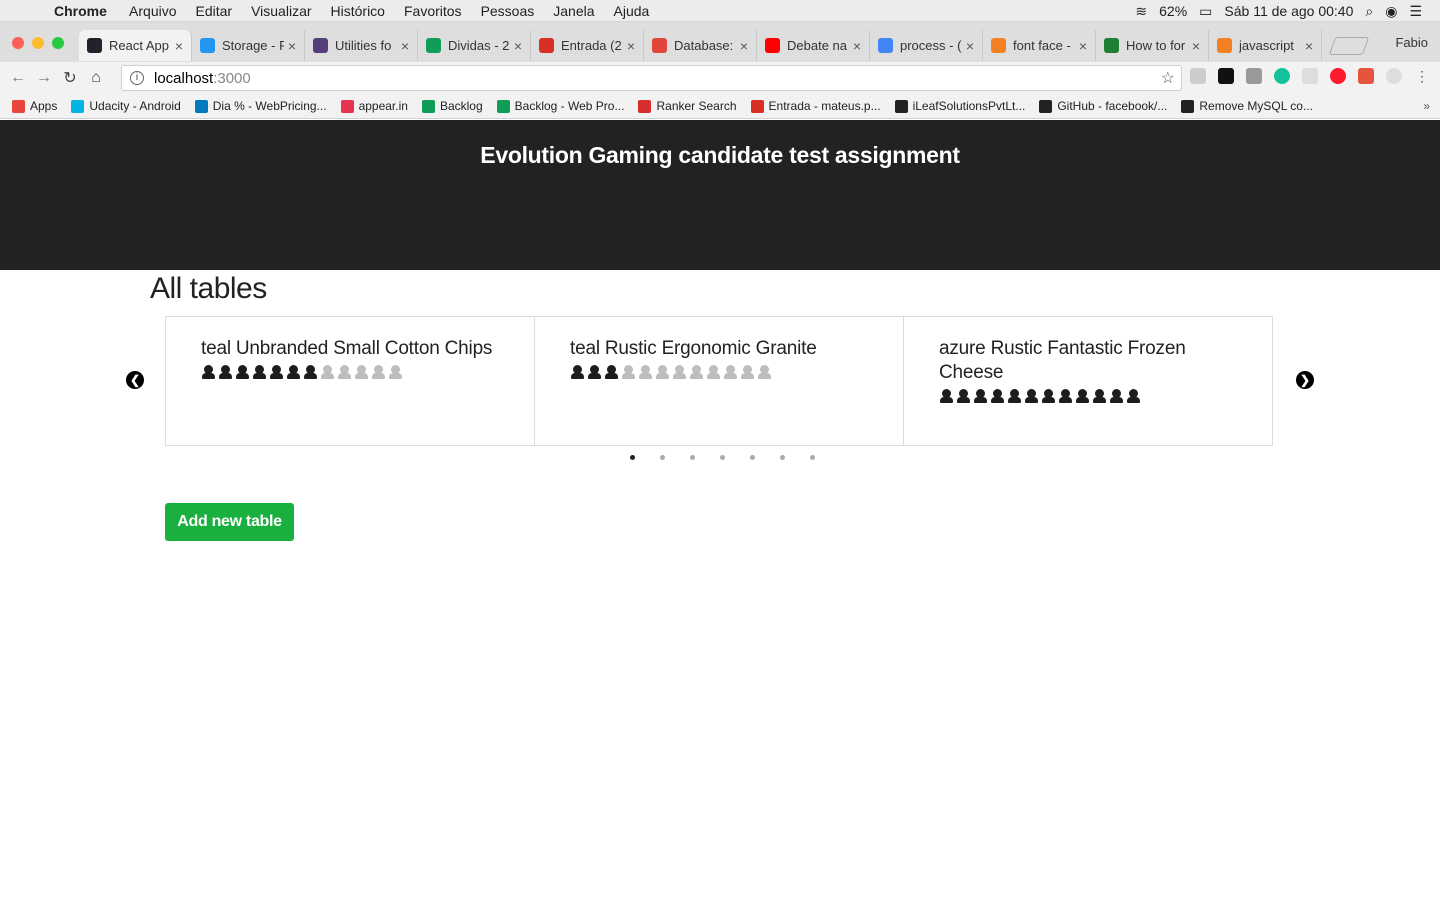 Image resolution: width=1440 pixels, height=900 pixels. What do you see at coordinates (700, 45) in the screenshot?
I see `browser-tab: Database: ×` at bounding box center [700, 45].